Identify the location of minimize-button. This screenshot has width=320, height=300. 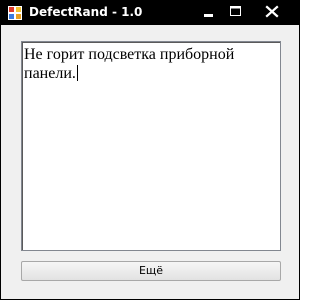
(208, 11).